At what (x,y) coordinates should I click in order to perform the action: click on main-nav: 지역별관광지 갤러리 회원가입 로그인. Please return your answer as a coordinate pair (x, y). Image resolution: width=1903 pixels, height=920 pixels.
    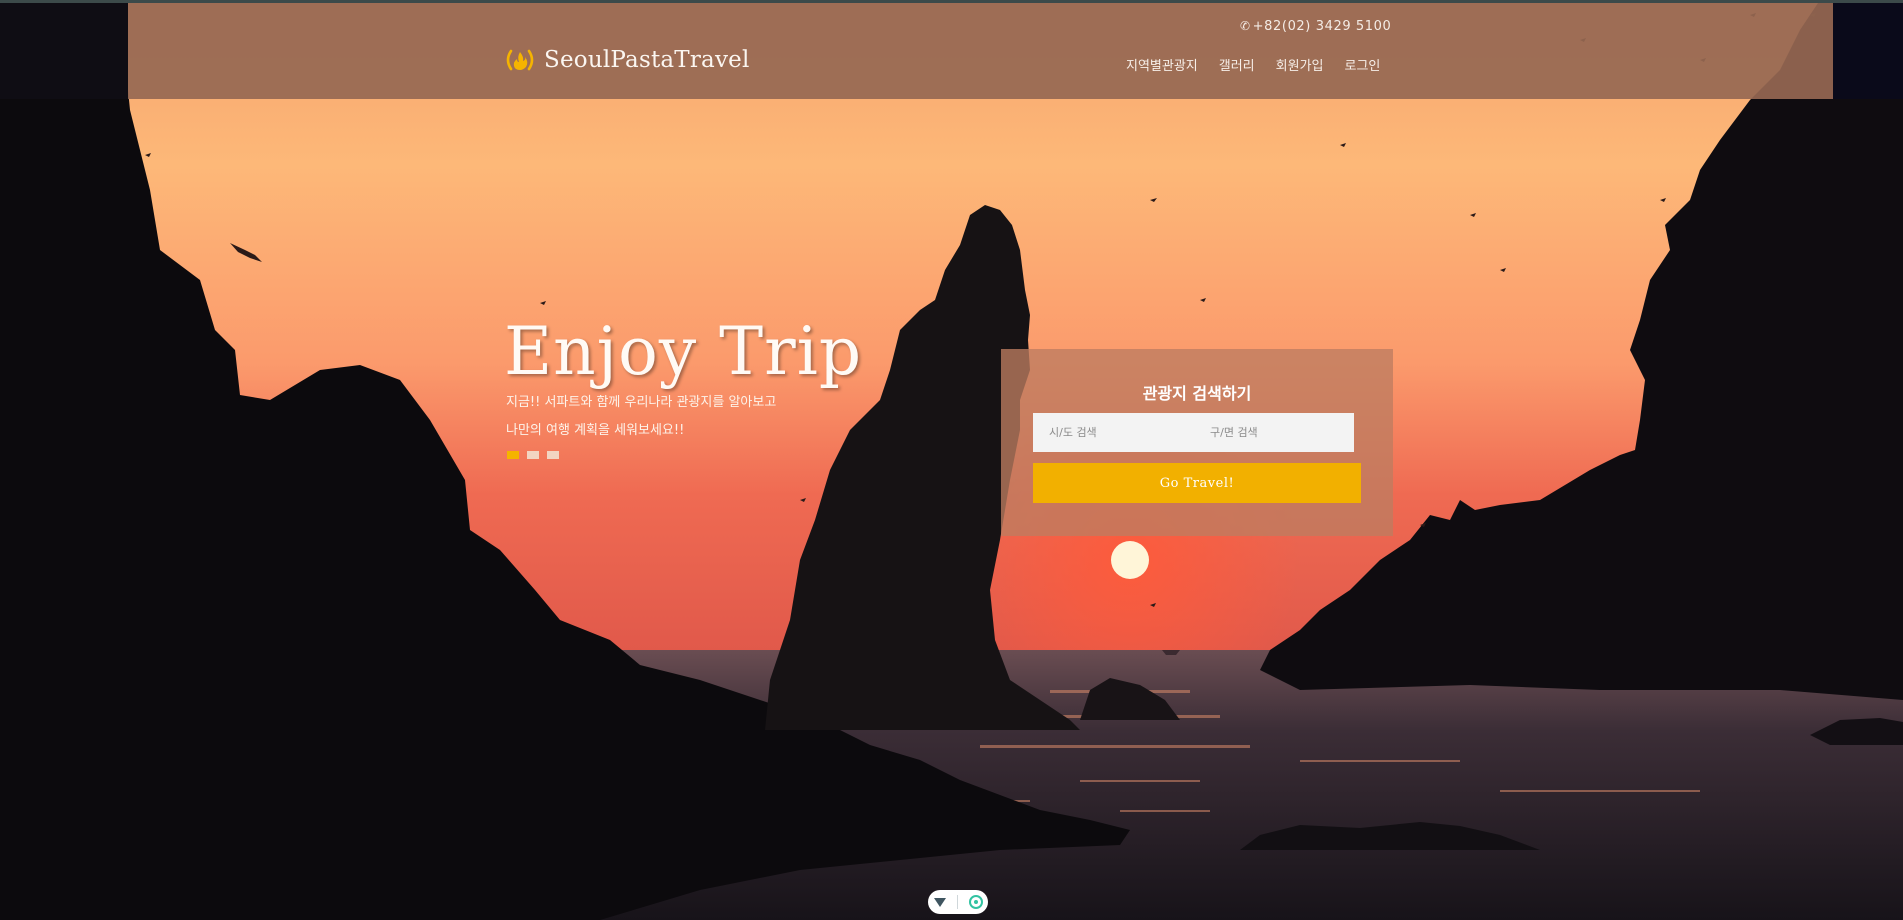
    Looking at the image, I should click on (1253, 64).